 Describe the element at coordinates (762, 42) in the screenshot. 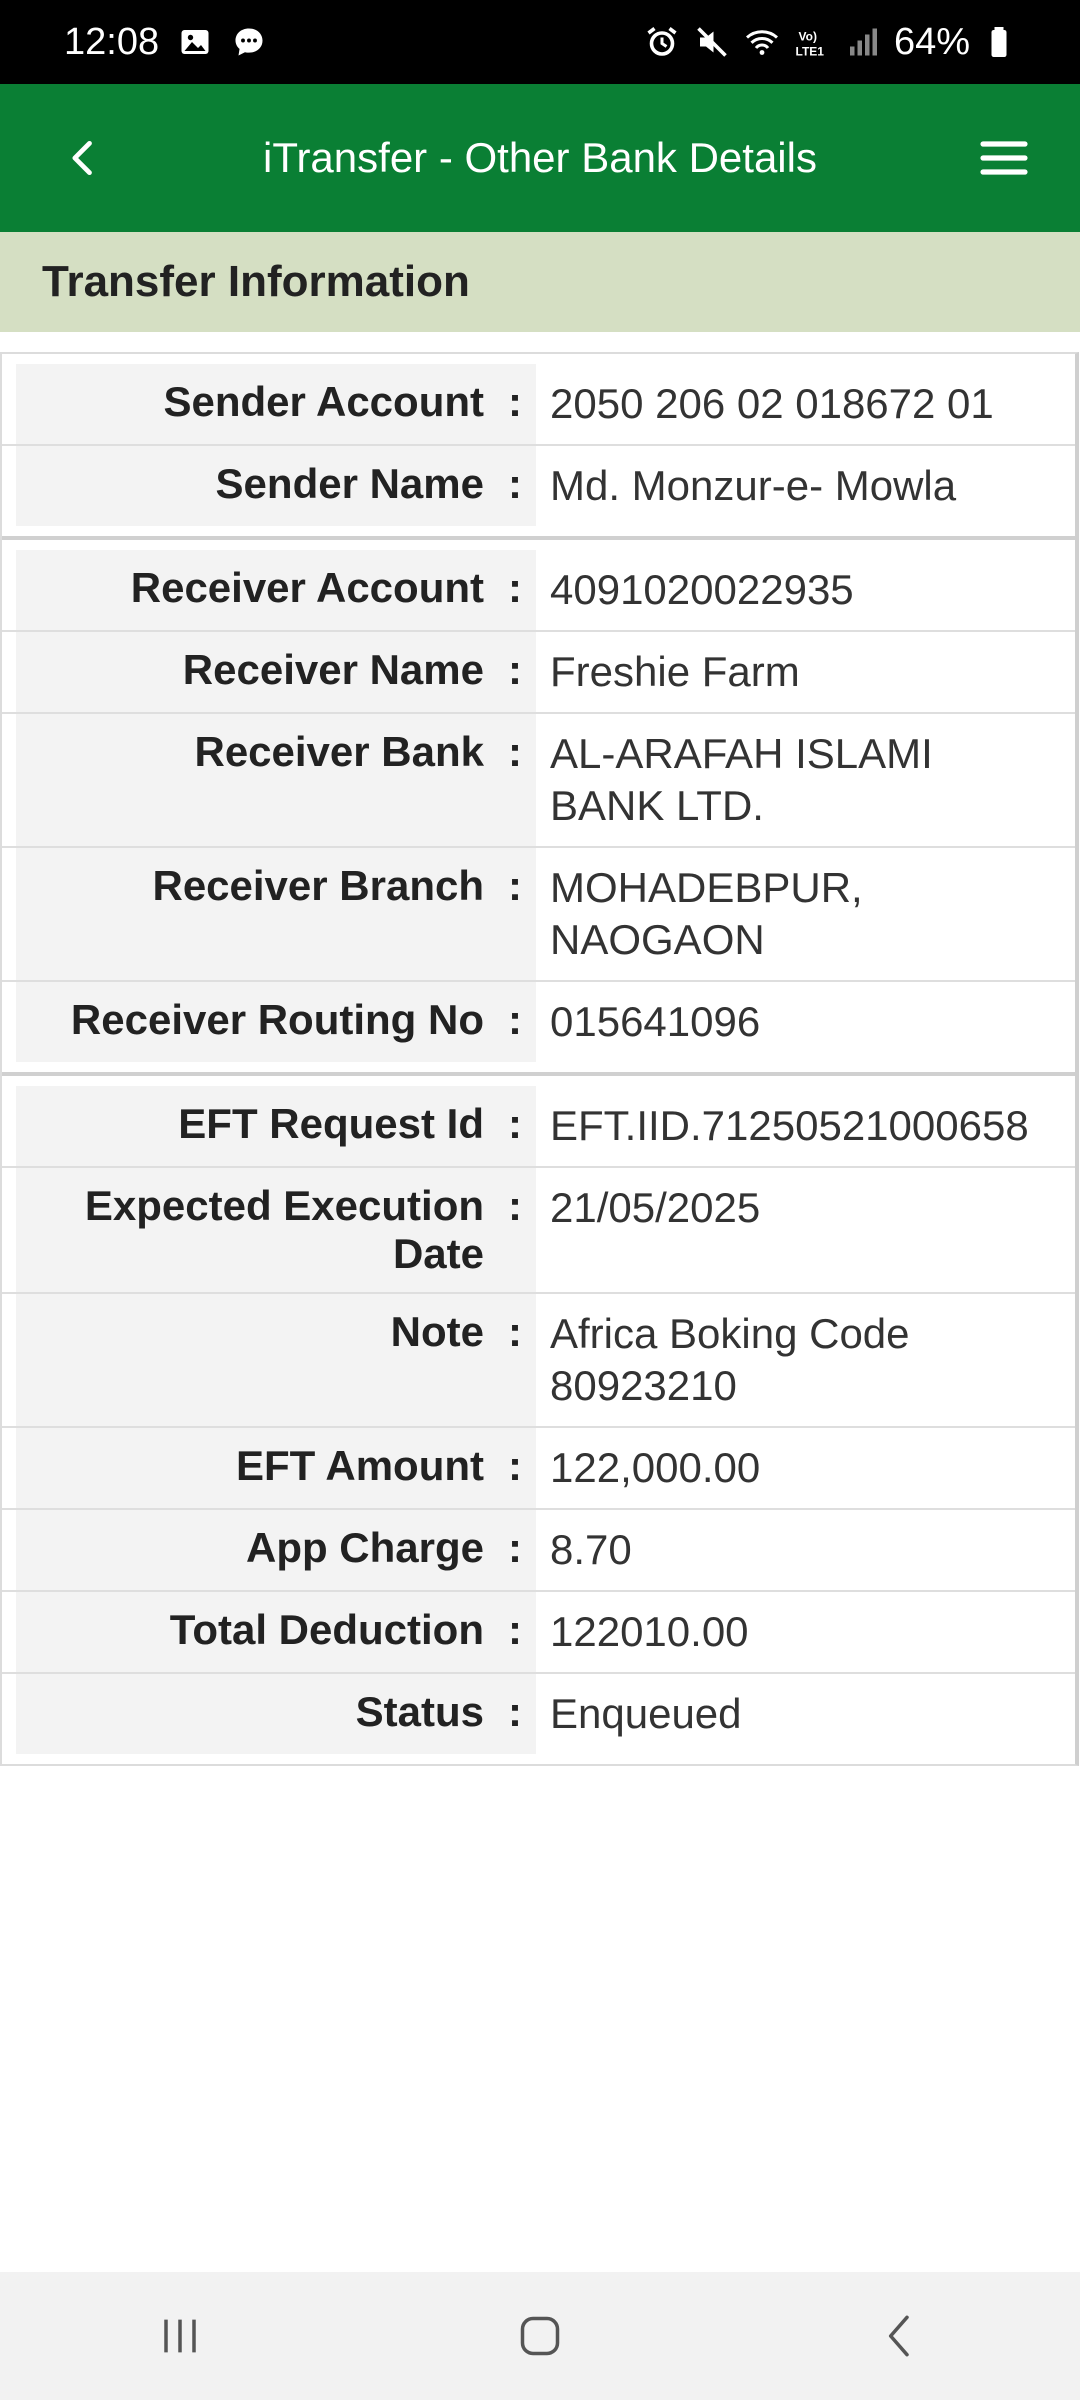

I see `wifi-icon` at that location.